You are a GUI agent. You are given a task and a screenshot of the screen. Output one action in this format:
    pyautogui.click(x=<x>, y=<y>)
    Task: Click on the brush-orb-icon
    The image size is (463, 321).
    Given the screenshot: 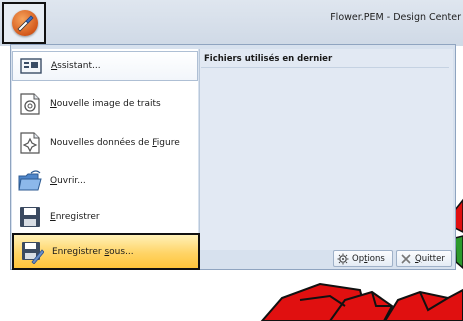 What is the action you would take?
    pyautogui.click(x=25, y=23)
    